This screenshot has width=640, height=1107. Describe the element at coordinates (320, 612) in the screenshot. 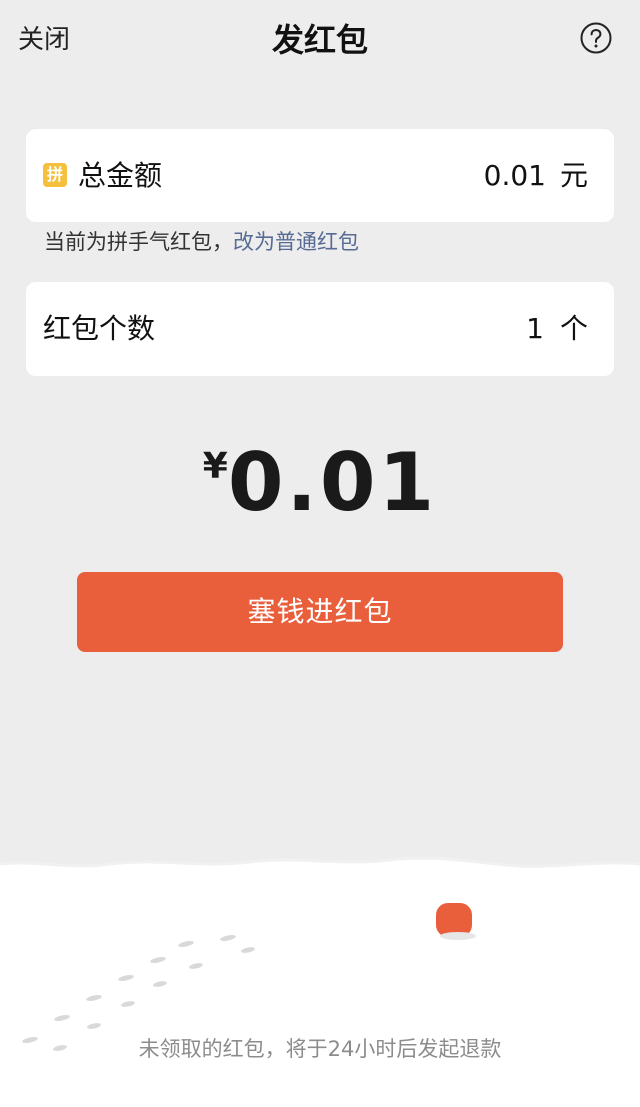

I see `submit-red-packet-button: 塞钱进红包` at that location.